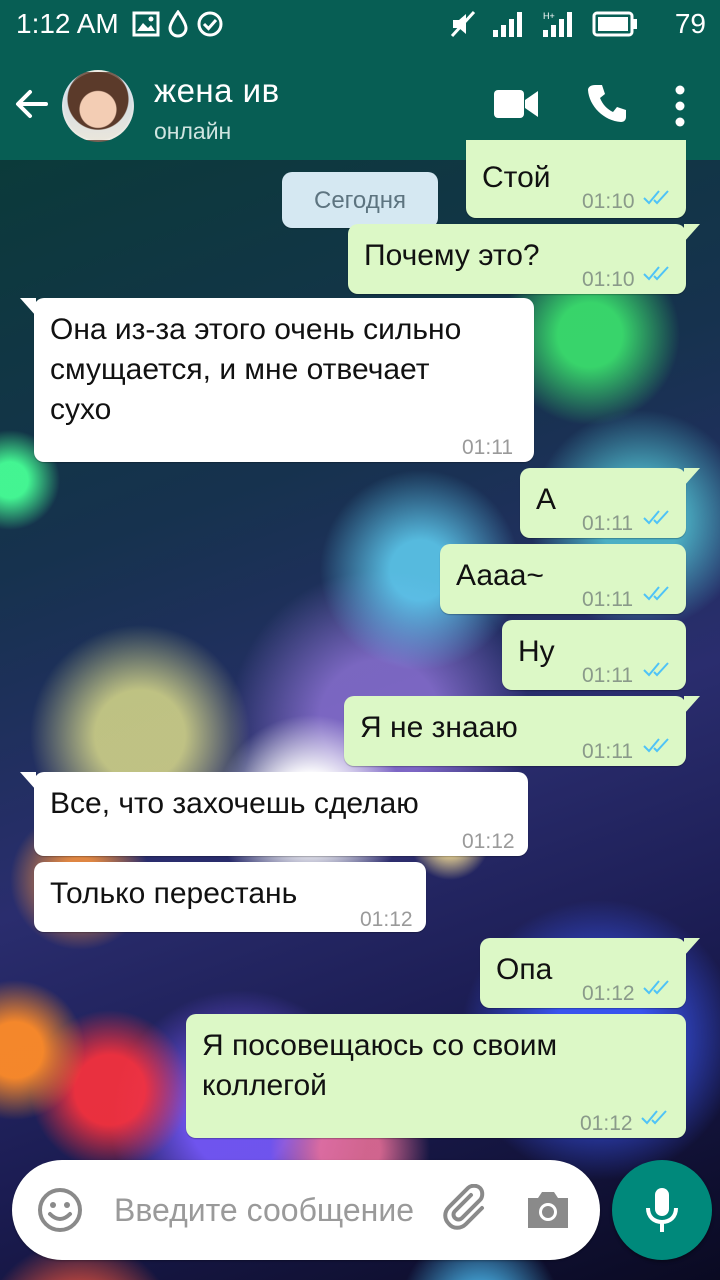 The image size is (720, 1280). Describe the element at coordinates (174, 893) in the screenshot. I see `message-text: Только перестань` at that location.